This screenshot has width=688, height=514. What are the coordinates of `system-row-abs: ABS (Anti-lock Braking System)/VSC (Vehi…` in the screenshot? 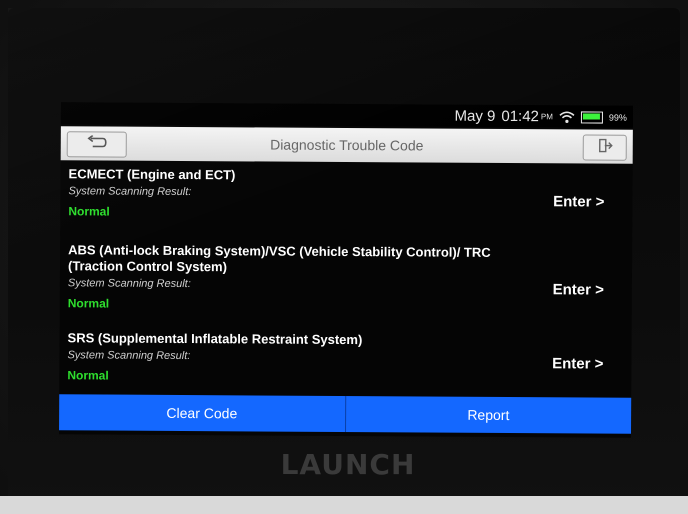 It's located at (346, 281).